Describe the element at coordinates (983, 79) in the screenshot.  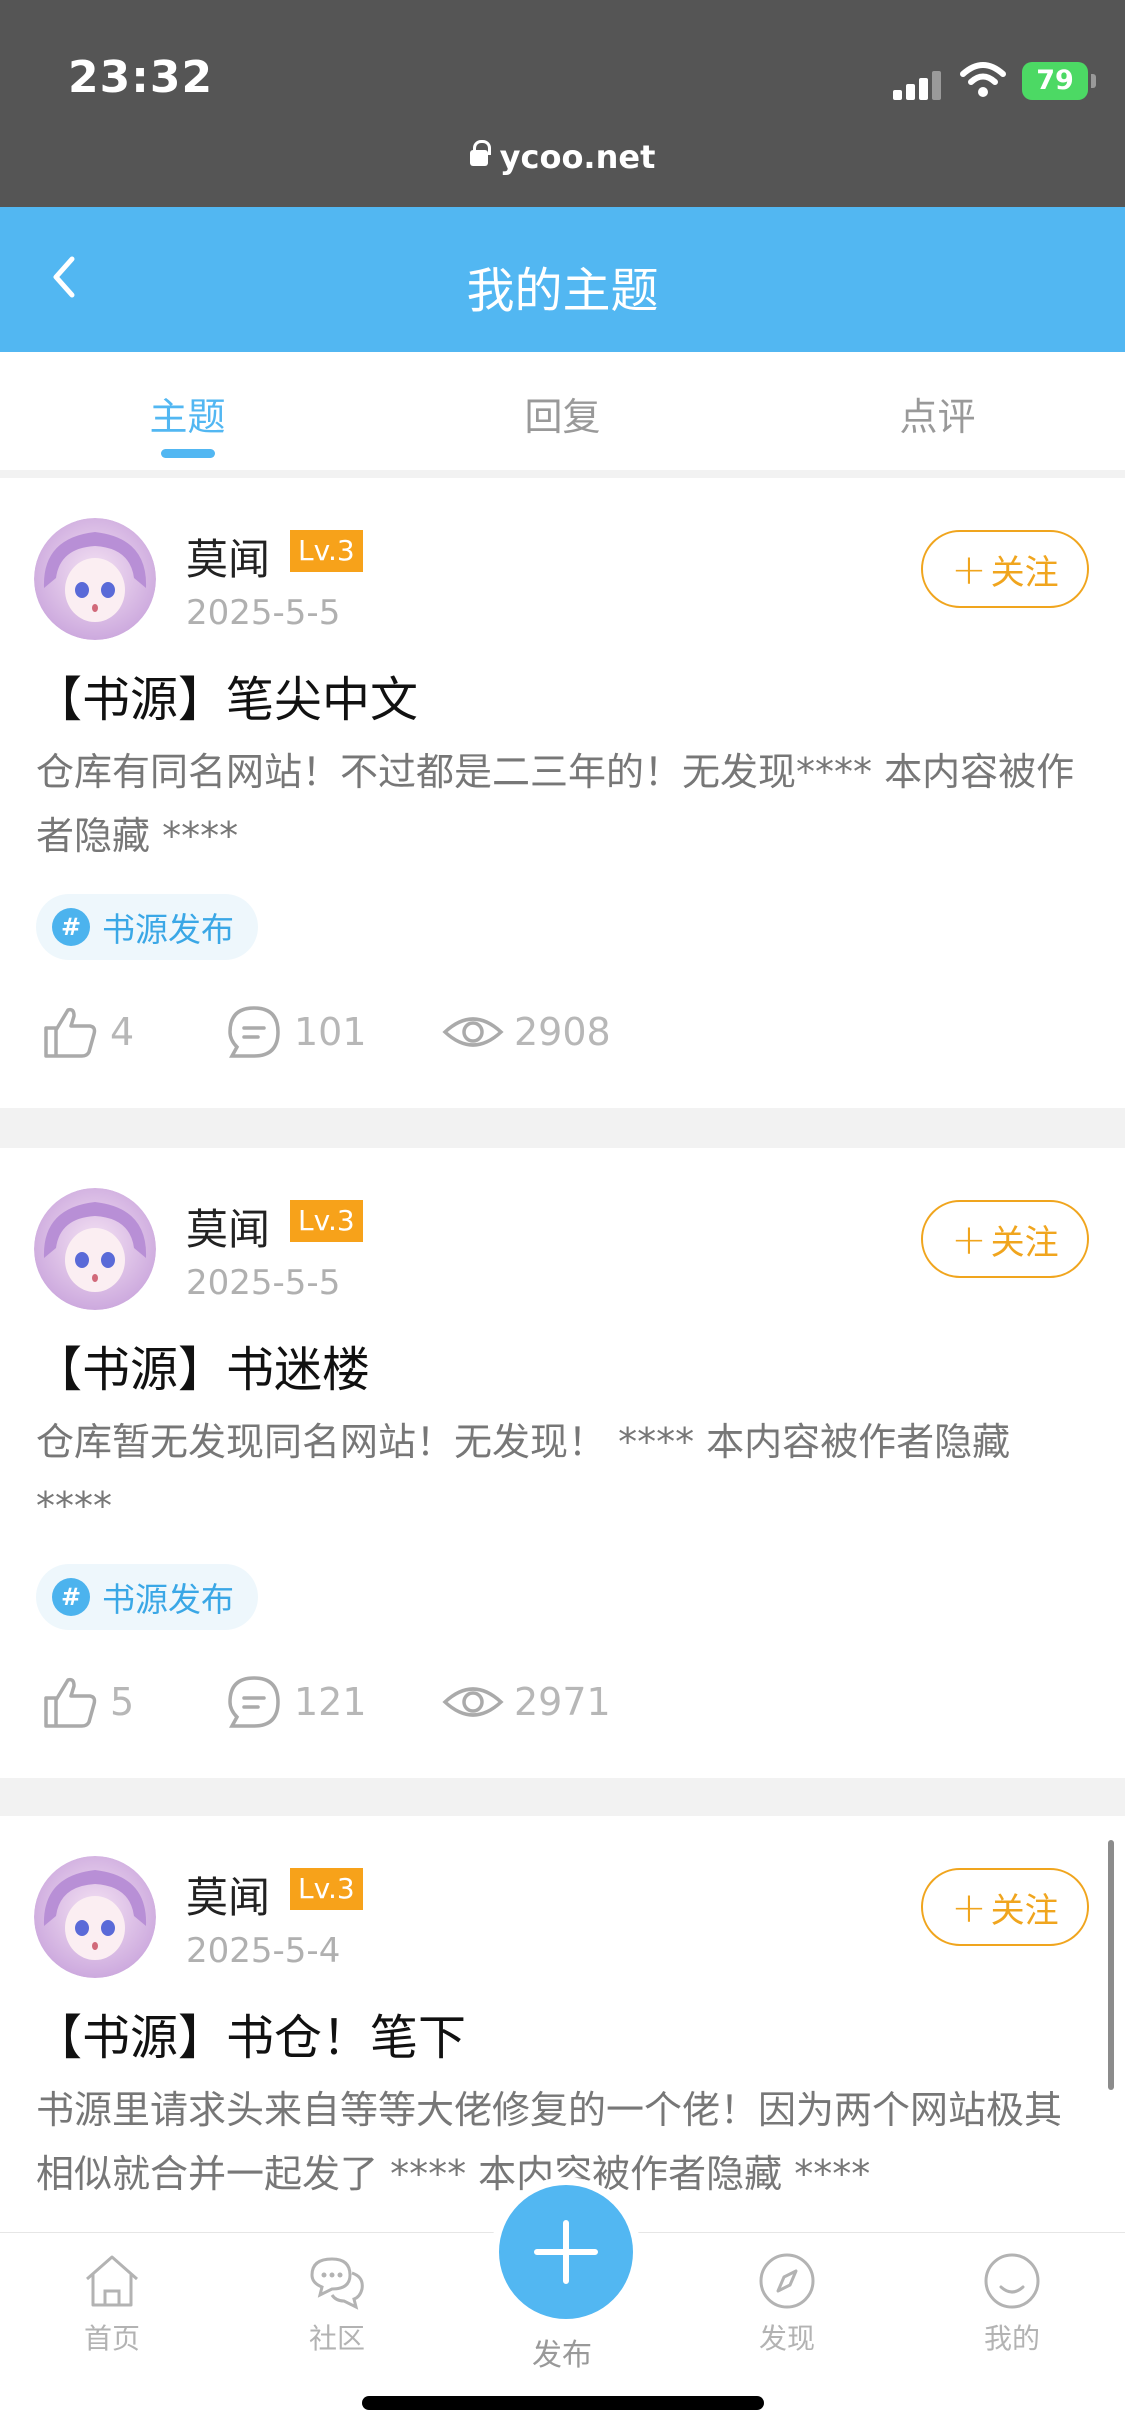
I see `wifi-icon` at that location.